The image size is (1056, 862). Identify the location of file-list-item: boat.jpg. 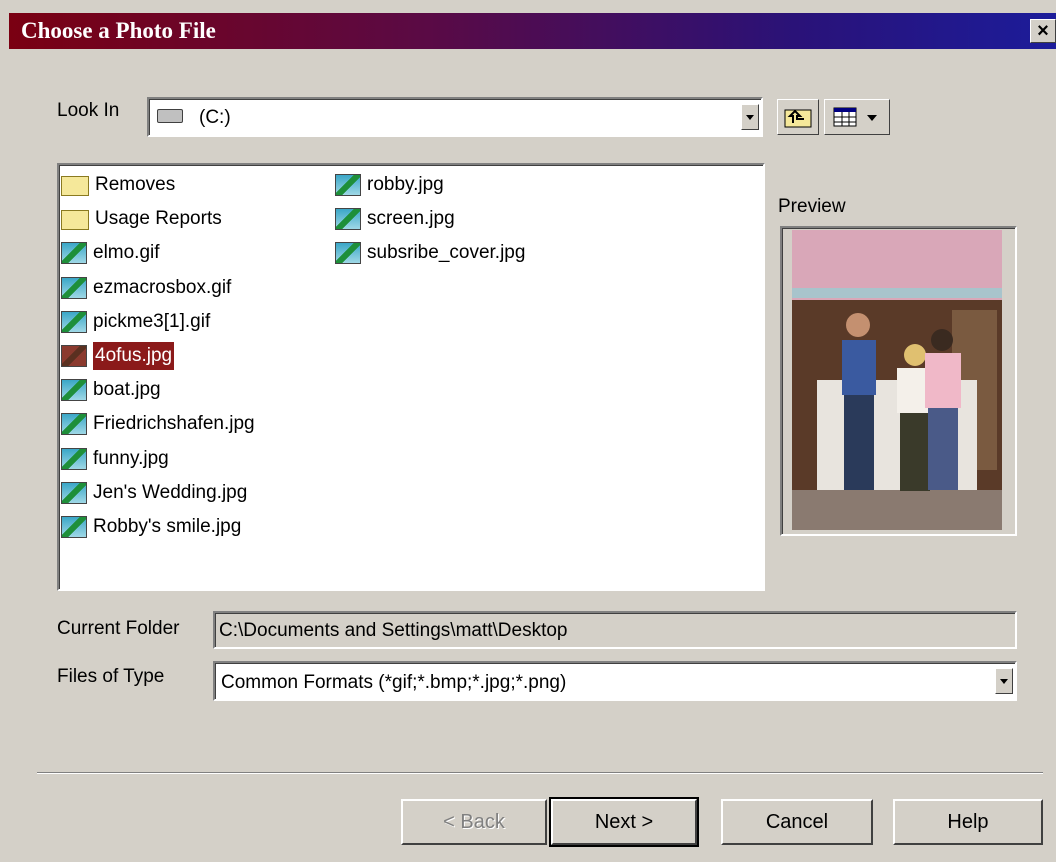
(111, 390).